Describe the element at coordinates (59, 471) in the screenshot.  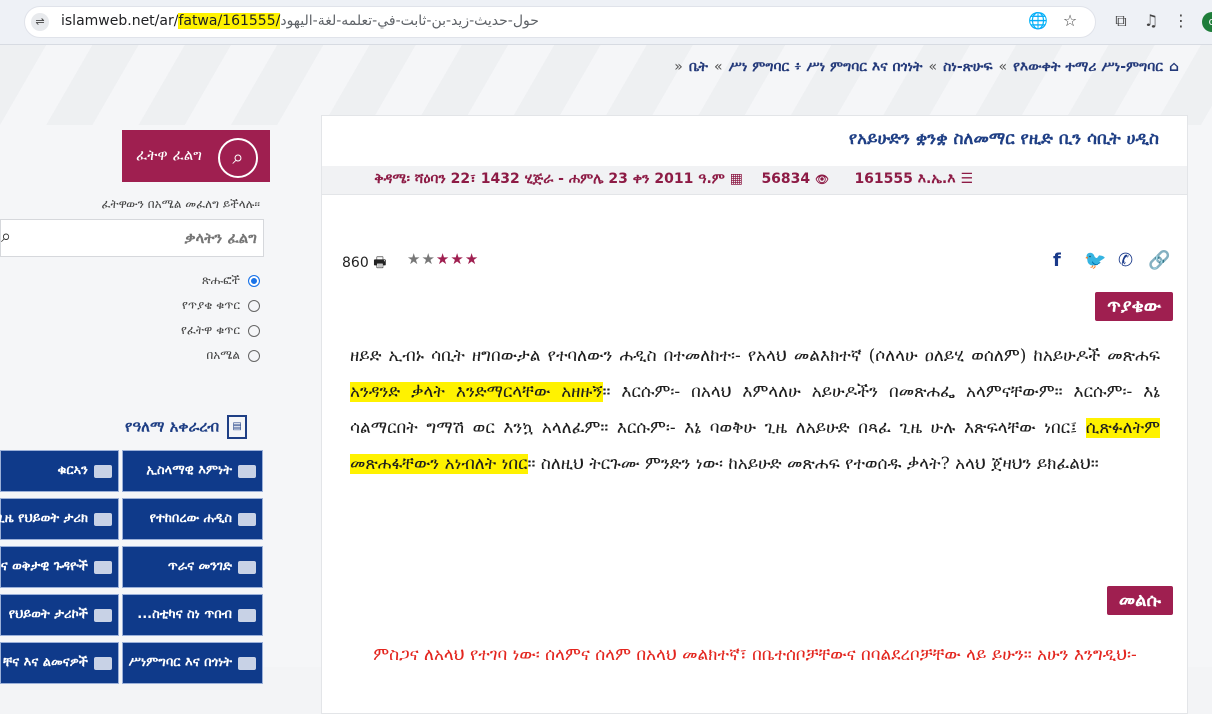
I see `category-quran-button: ቁርኣን` at that location.